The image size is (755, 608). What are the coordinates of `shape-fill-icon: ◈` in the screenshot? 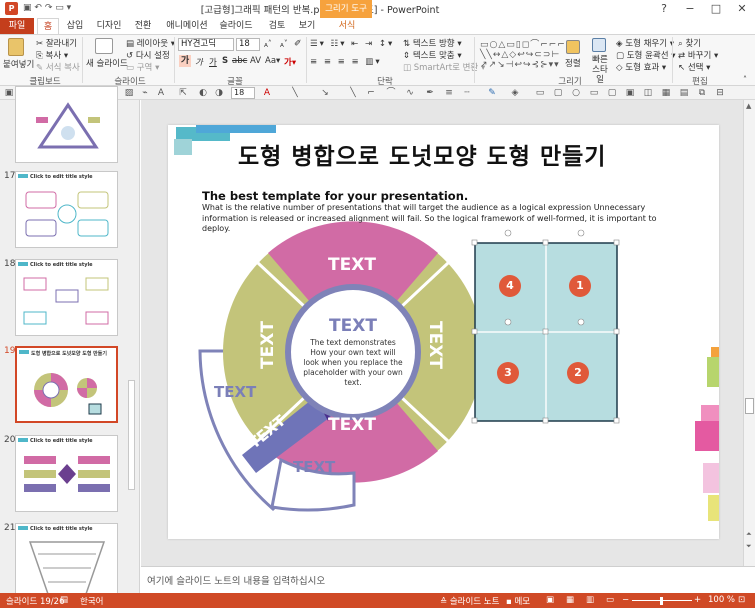 It's located at (515, 93).